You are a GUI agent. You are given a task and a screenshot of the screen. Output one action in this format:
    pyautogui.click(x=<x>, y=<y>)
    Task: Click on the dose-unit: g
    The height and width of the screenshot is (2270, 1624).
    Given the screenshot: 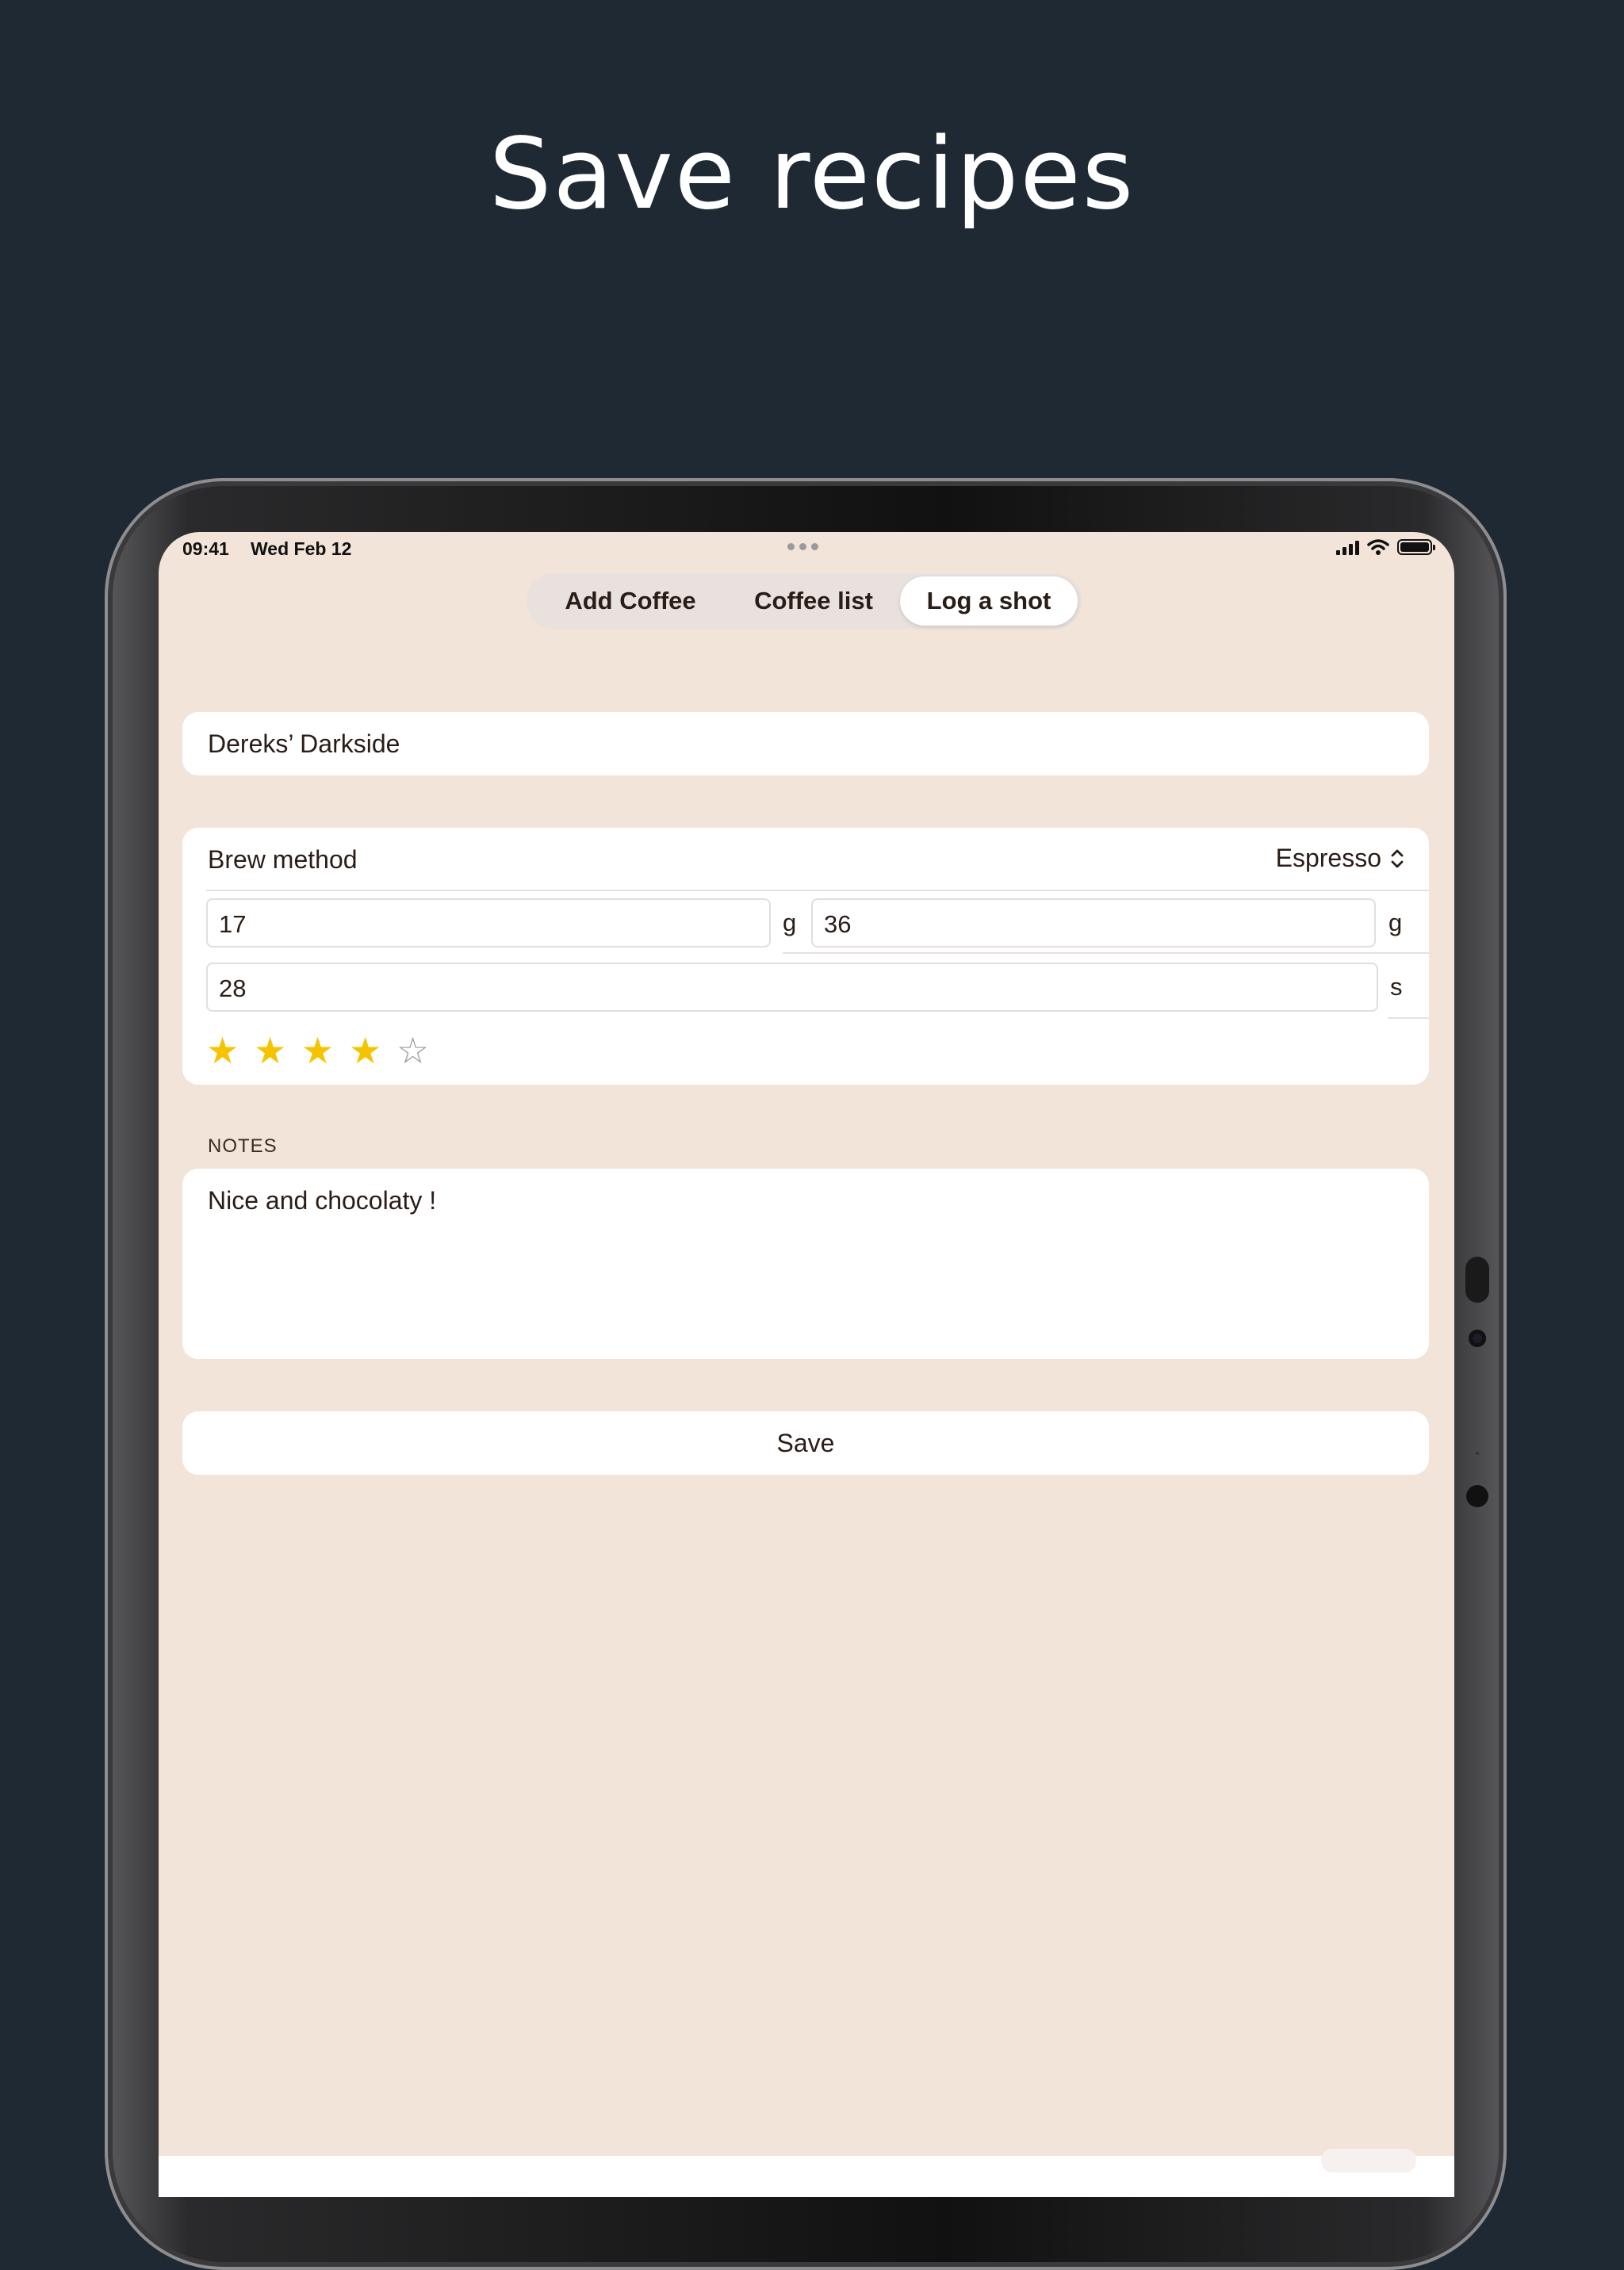 What is the action you would take?
    pyautogui.click(x=790, y=922)
    